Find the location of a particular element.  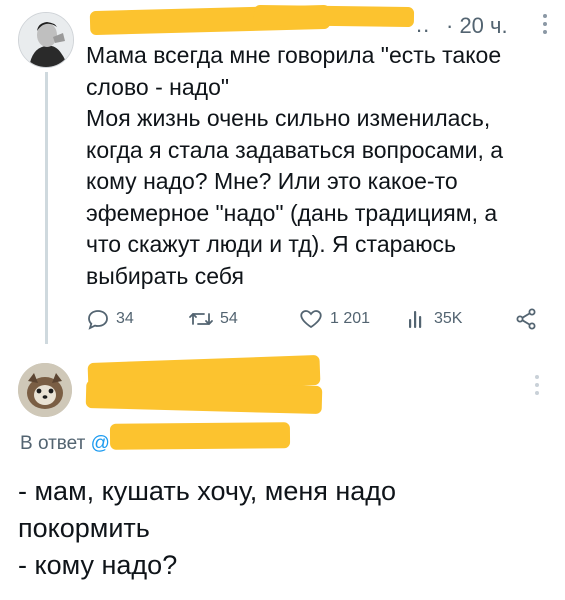

tweet-text-line: когда я стала задаваться вопросами, а is located at coordinates (295, 149).